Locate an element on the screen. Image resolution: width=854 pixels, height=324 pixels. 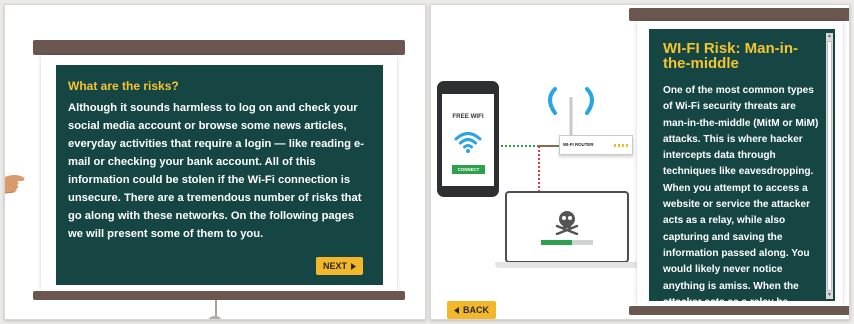
laptop-base is located at coordinates (567, 265).